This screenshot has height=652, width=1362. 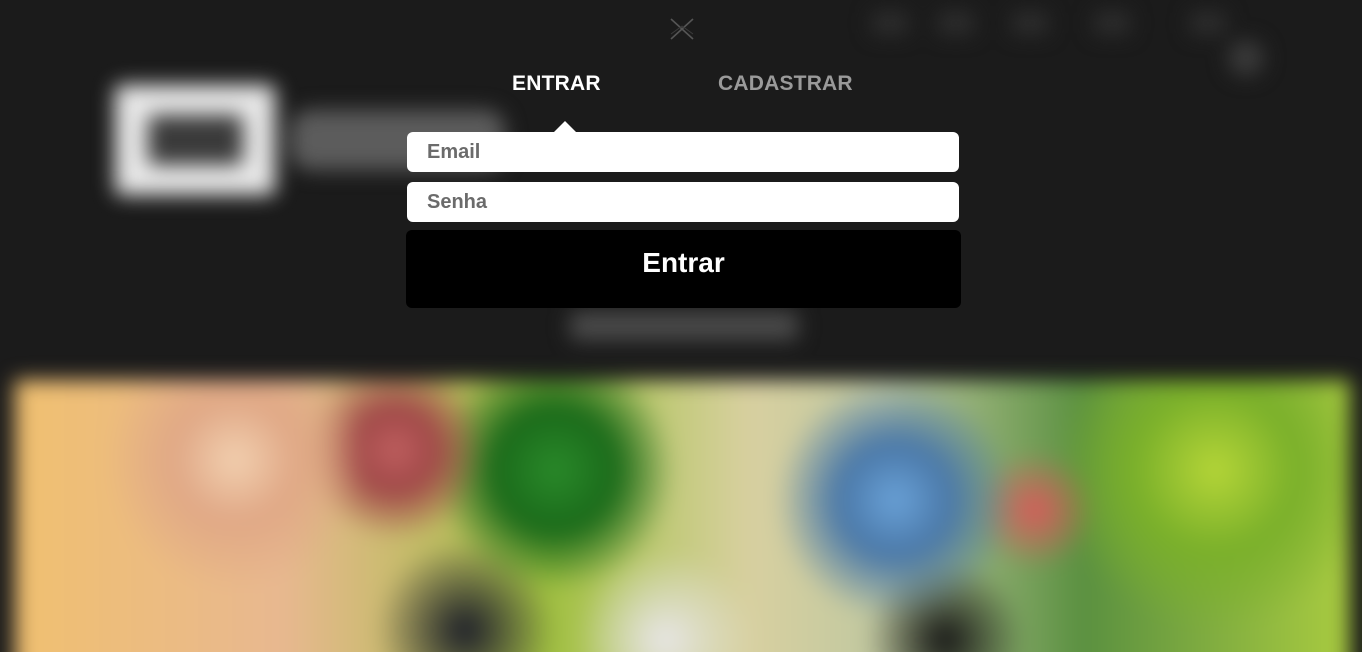 I want to click on login-submit-button: Entrar, so click(x=683, y=269).